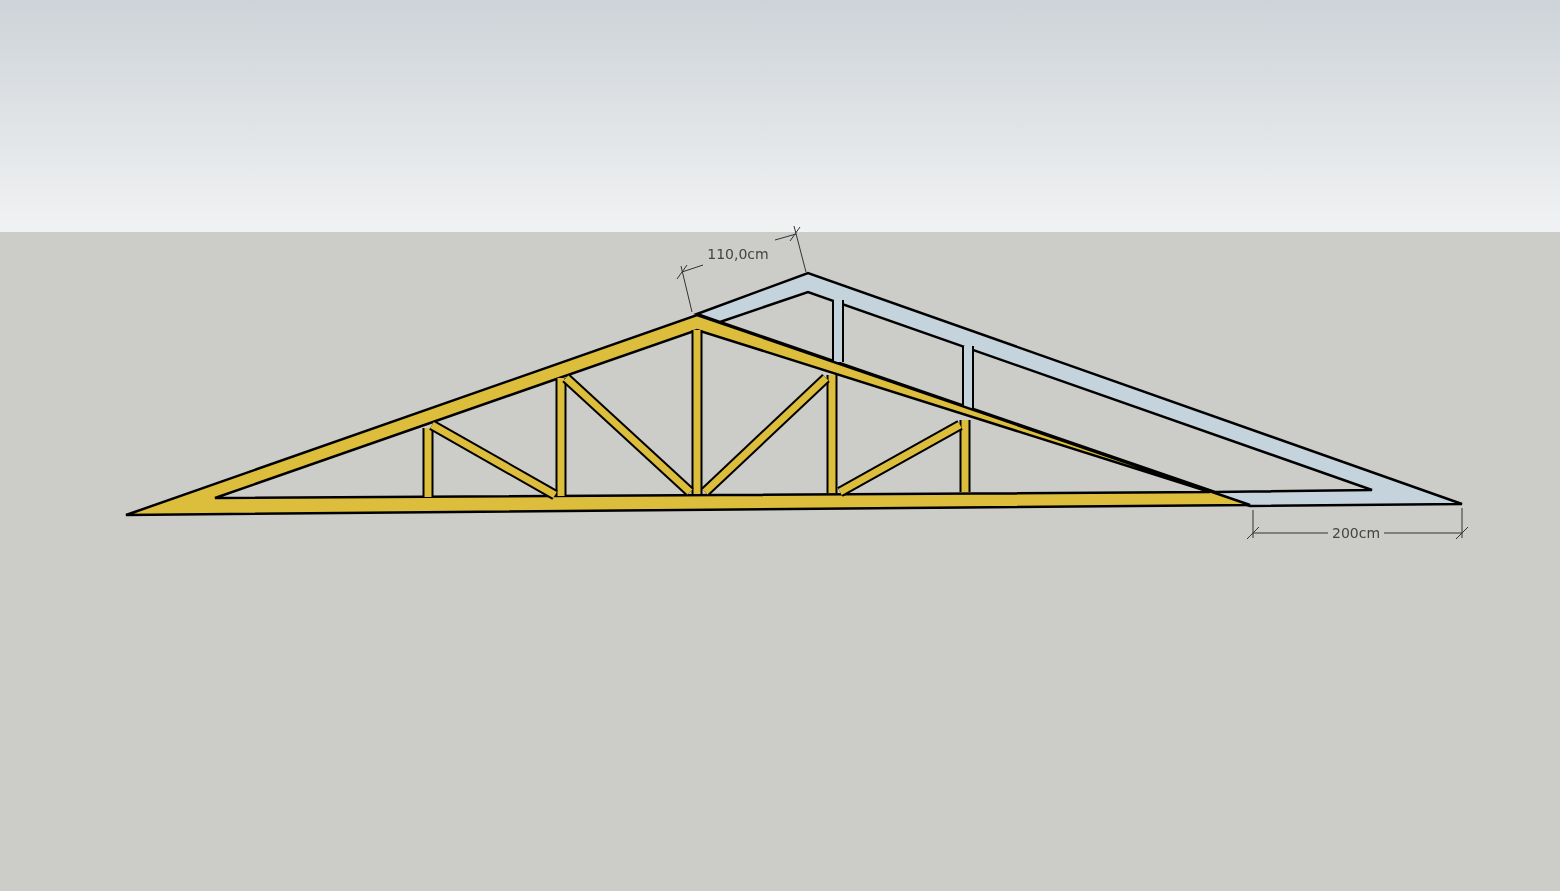 This screenshot has width=1560, height=891. What do you see at coordinates (738, 254) in the screenshot?
I see `dimension-label: 110,0cm` at bounding box center [738, 254].